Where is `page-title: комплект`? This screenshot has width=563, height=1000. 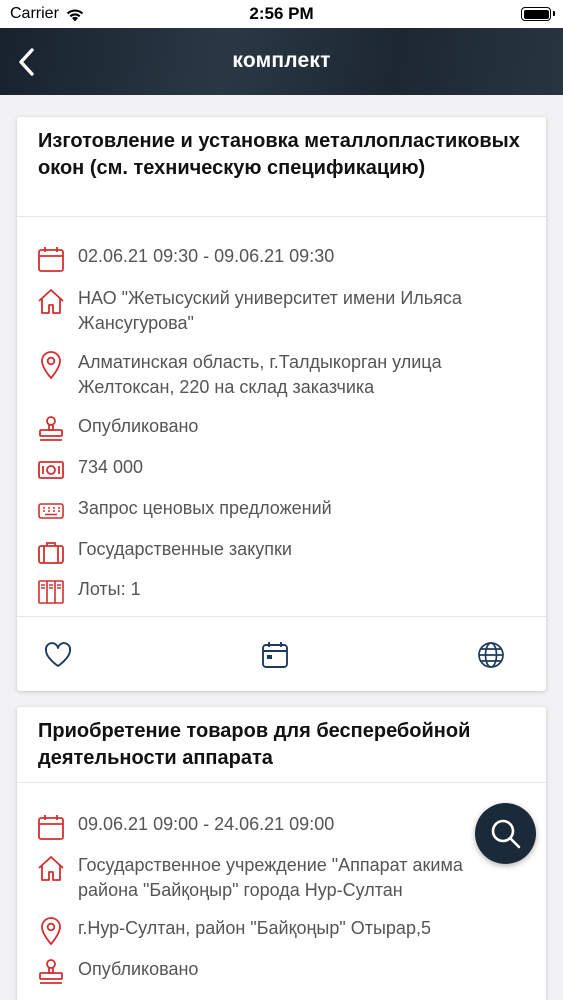
page-title: комплект is located at coordinates (281, 60).